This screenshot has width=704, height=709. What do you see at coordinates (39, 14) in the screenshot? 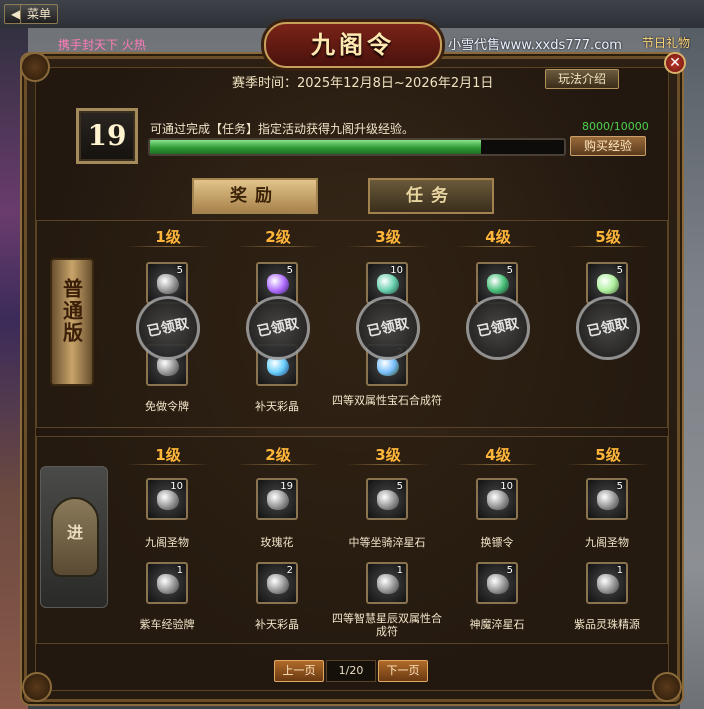
I see `menu-button: 菜单` at bounding box center [39, 14].